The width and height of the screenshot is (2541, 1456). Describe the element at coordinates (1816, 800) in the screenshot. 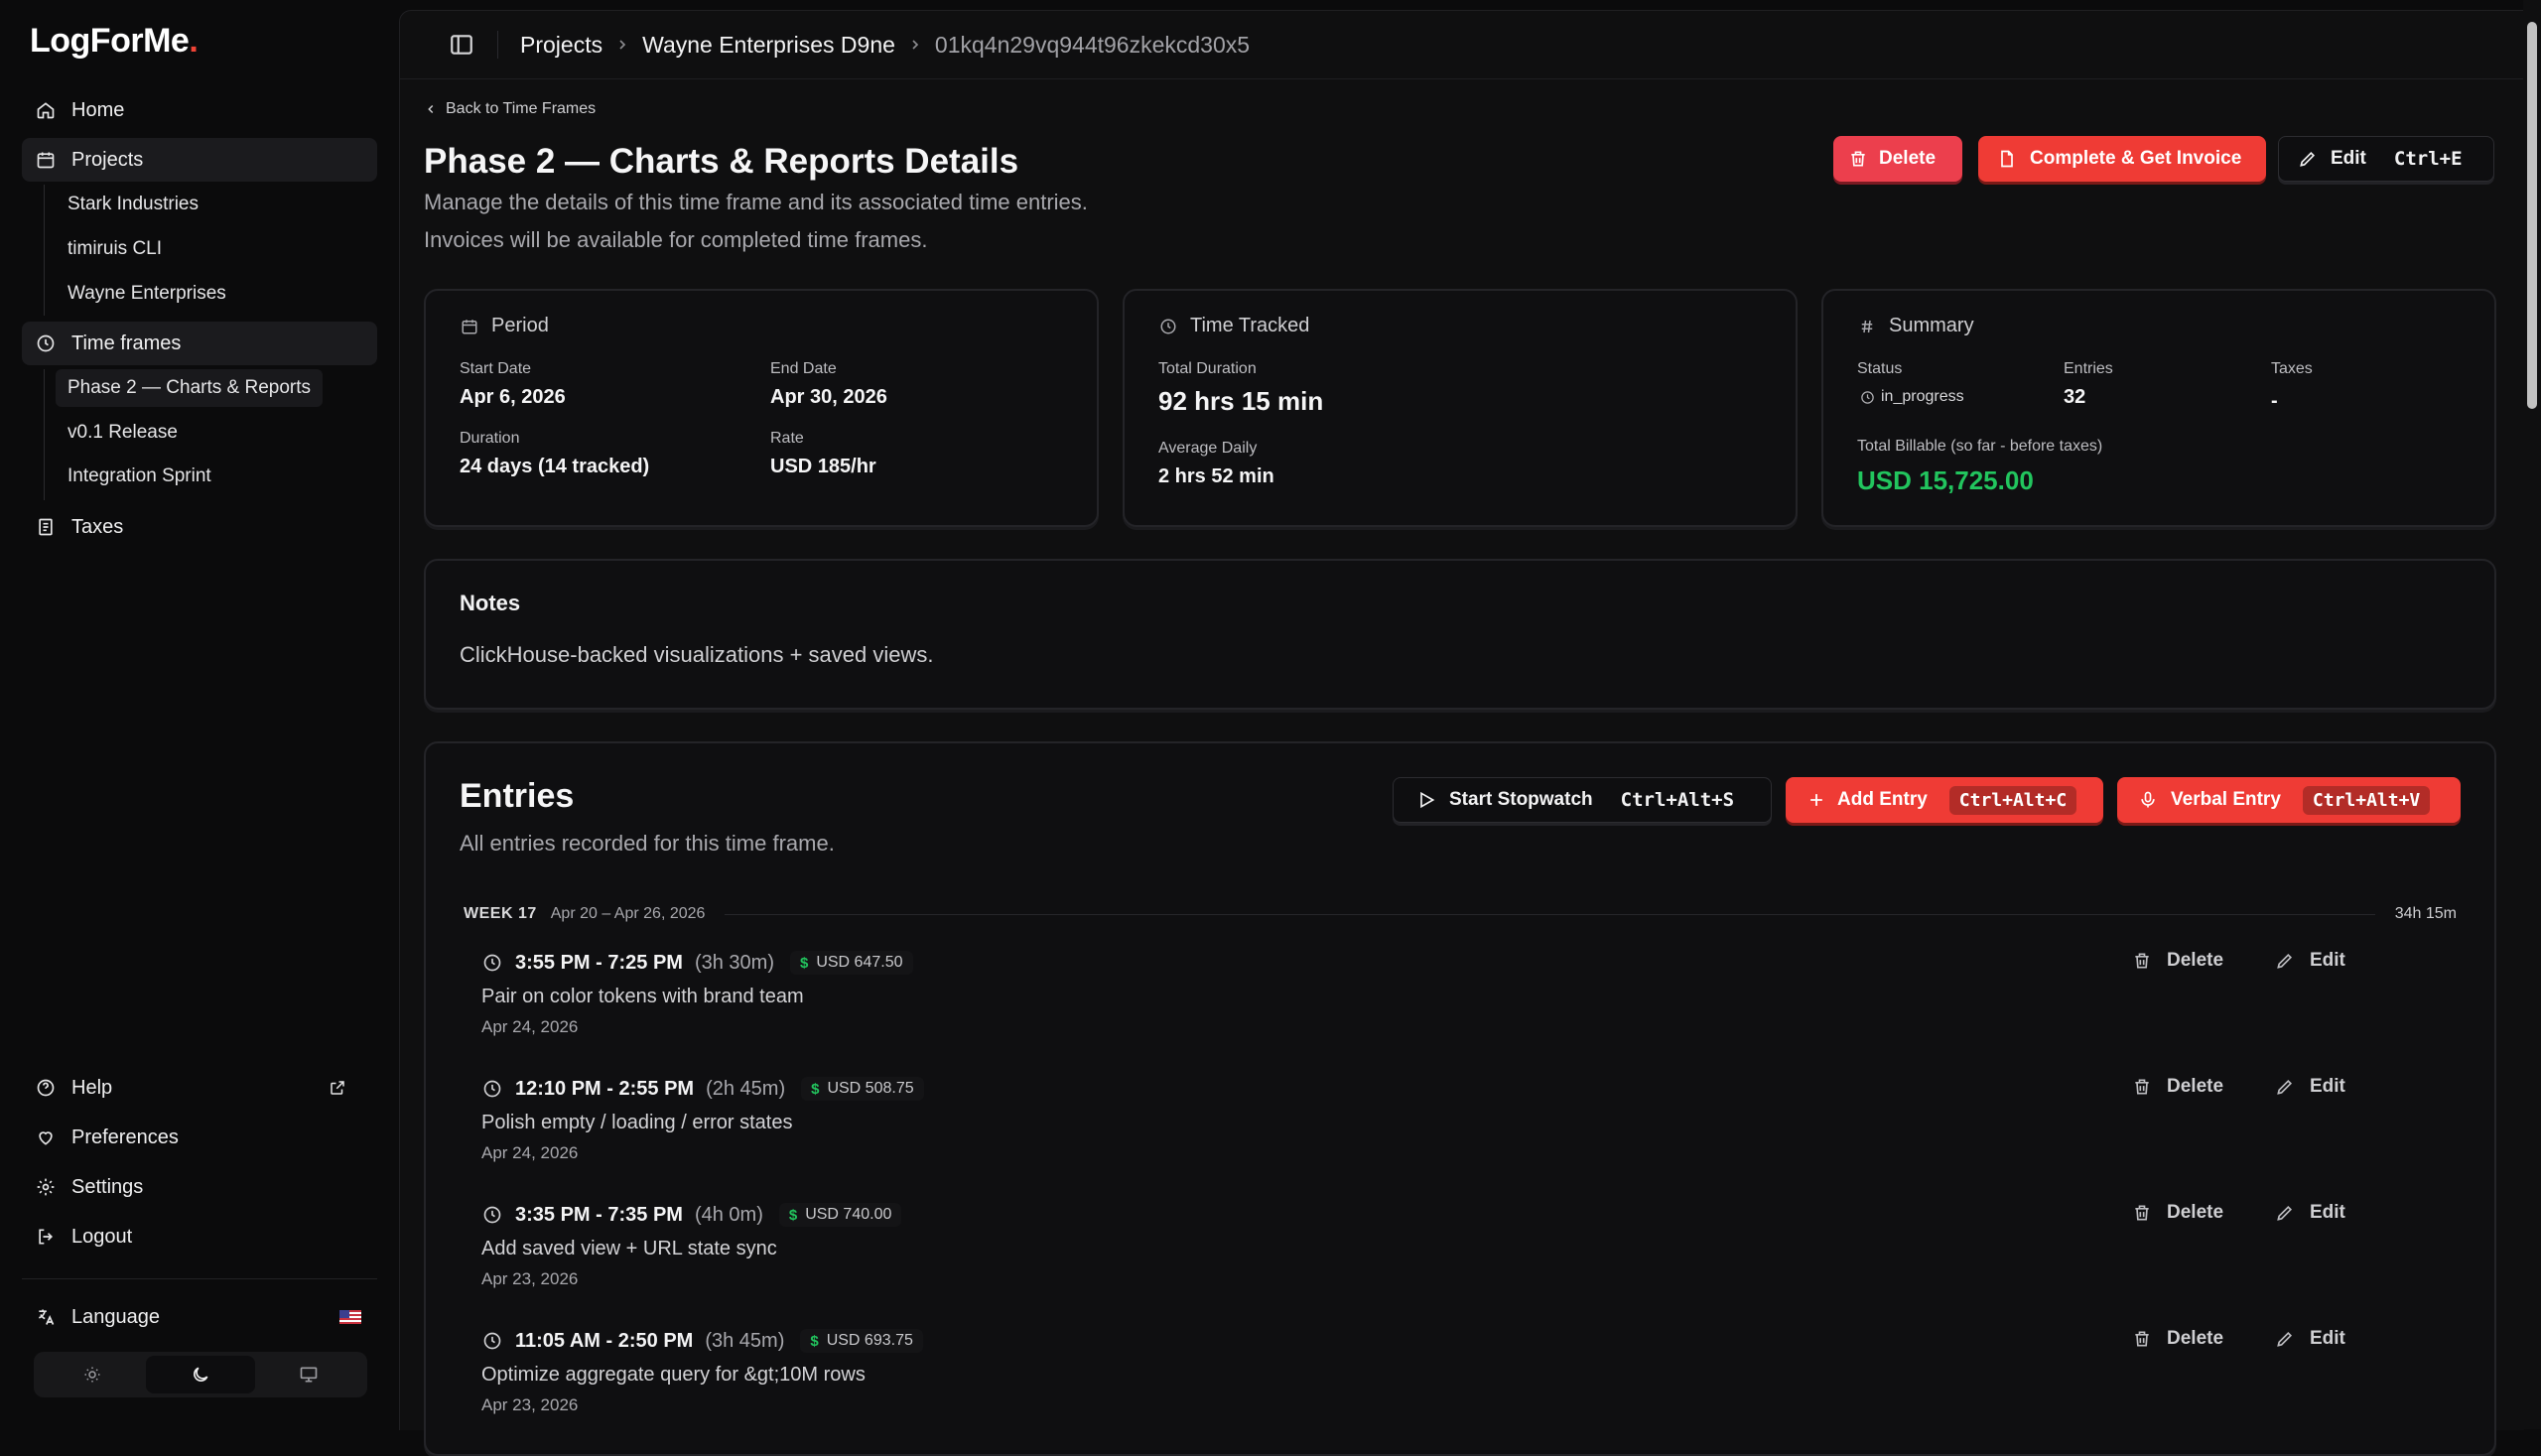

I see `plus-icon` at that location.